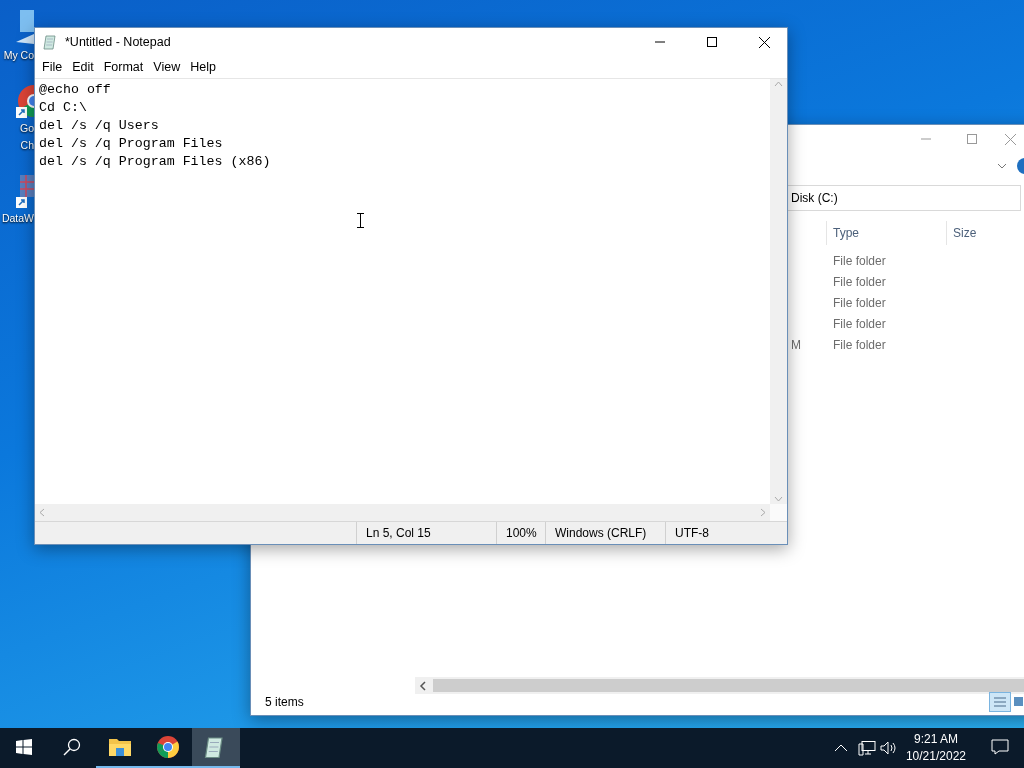 This screenshot has width=1024, height=768. I want to click on menu-item: Edit, so click(83, 67).